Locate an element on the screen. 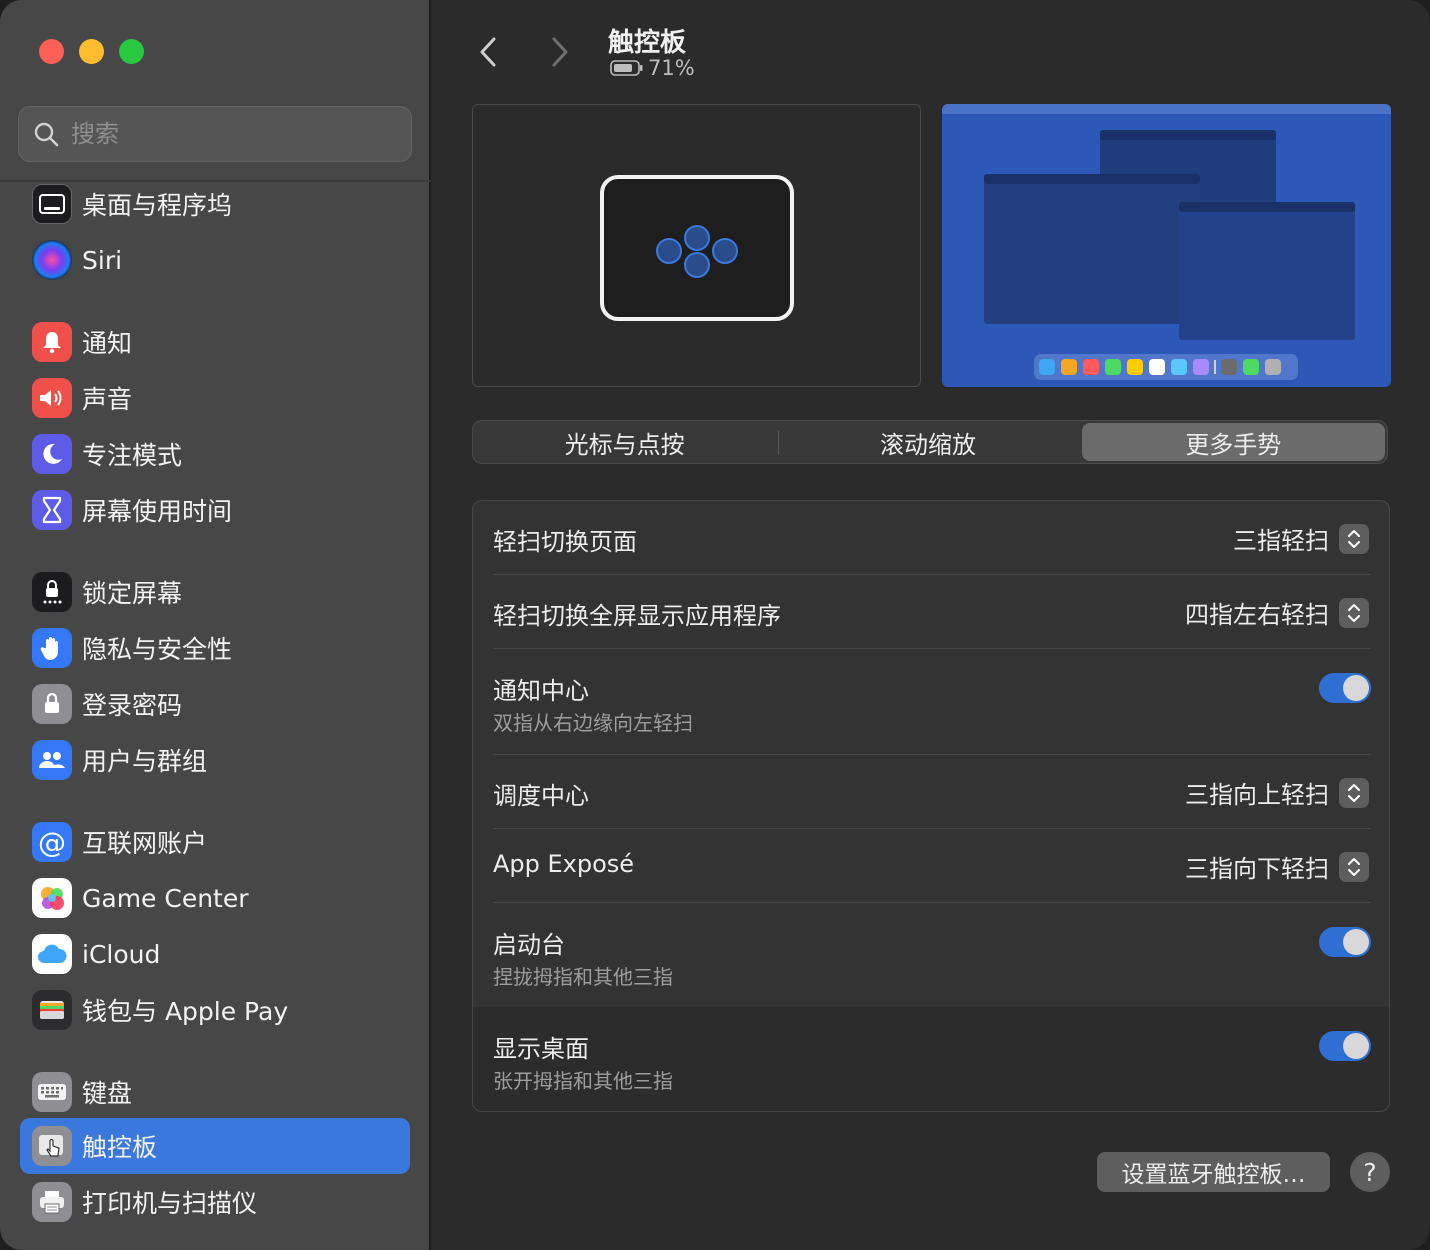 Image resolution: width=1430 pixels, height=1250 pixels. setting-title: 显示桌面 is located at coordinates (541, 1049).